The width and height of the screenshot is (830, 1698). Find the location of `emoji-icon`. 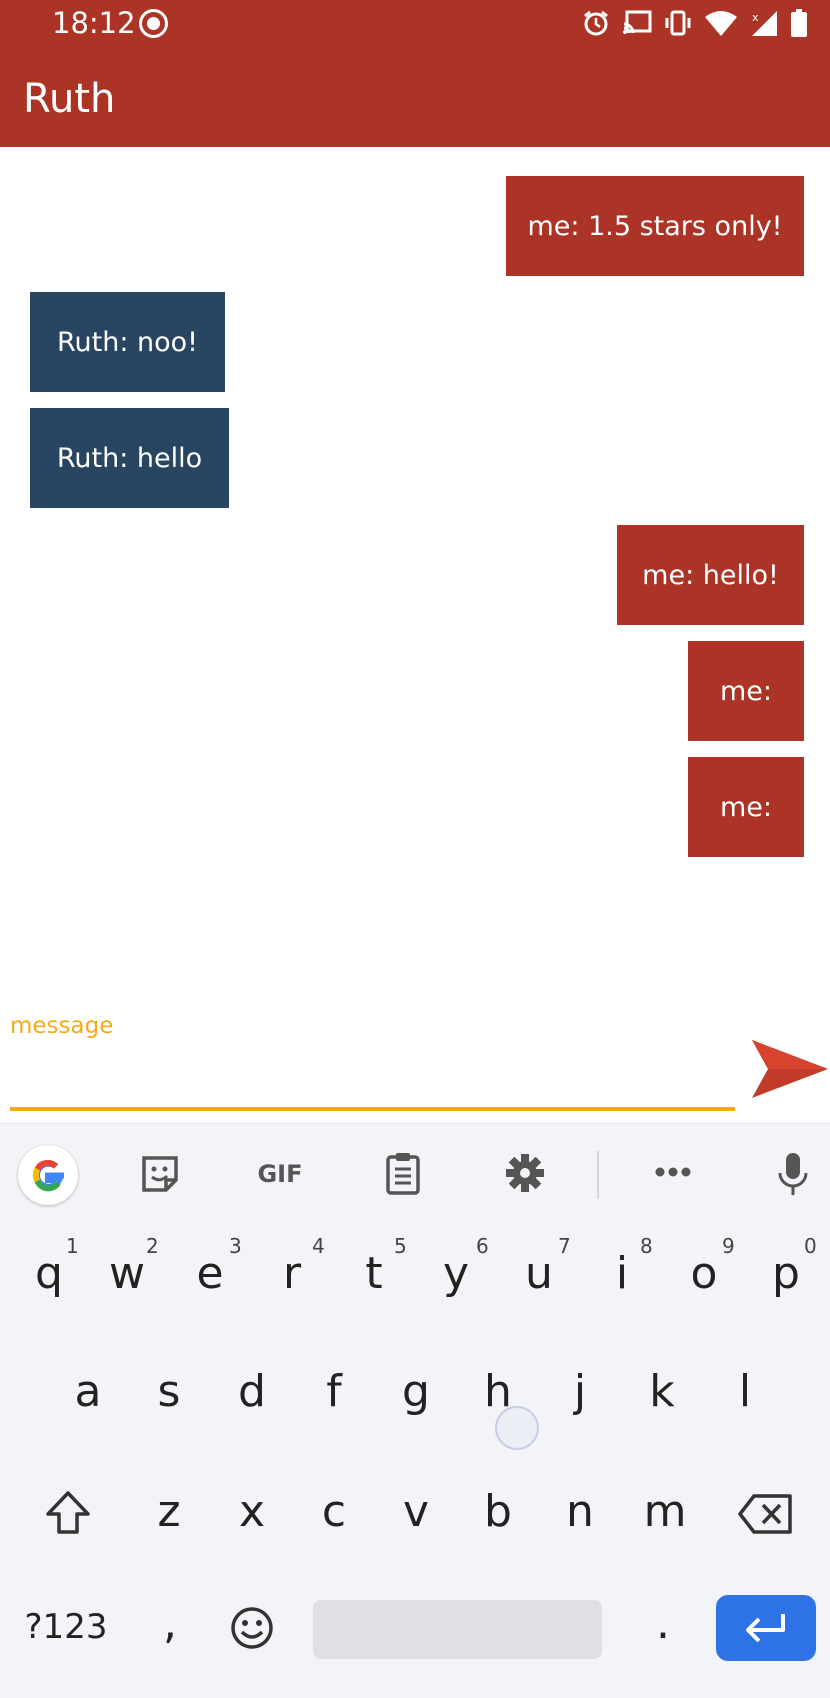

emoji-icon is located at coordinates (252, 1628).